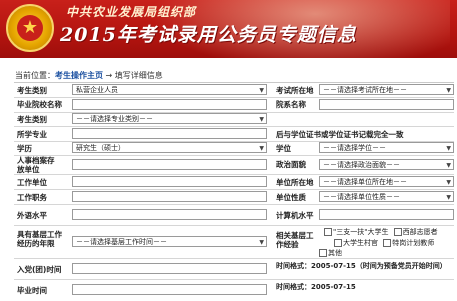 Image resolution: width=457 pixels, height=301 pixels. Describe the element at coordinates (138, 75) in the screenshot. I see `breadcrumb-current: 填写详细信息` at that location.